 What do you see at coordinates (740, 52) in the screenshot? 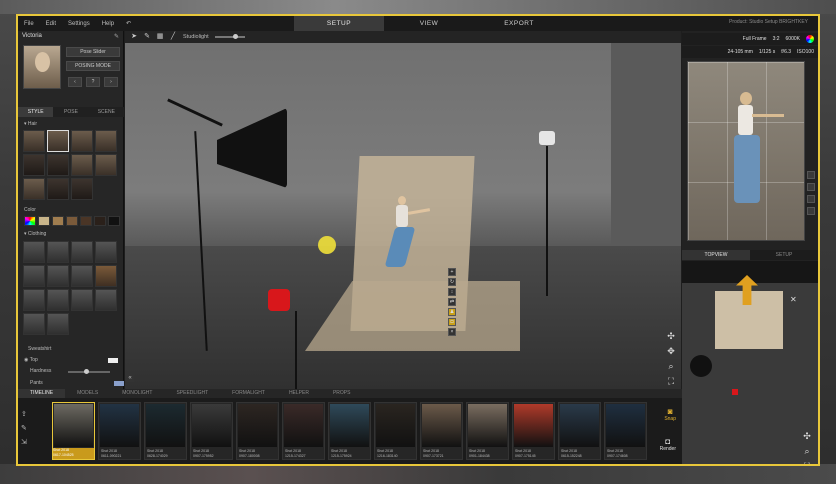
I see `lens-focal: 24-105 mm` at bounding box center [740, 52].